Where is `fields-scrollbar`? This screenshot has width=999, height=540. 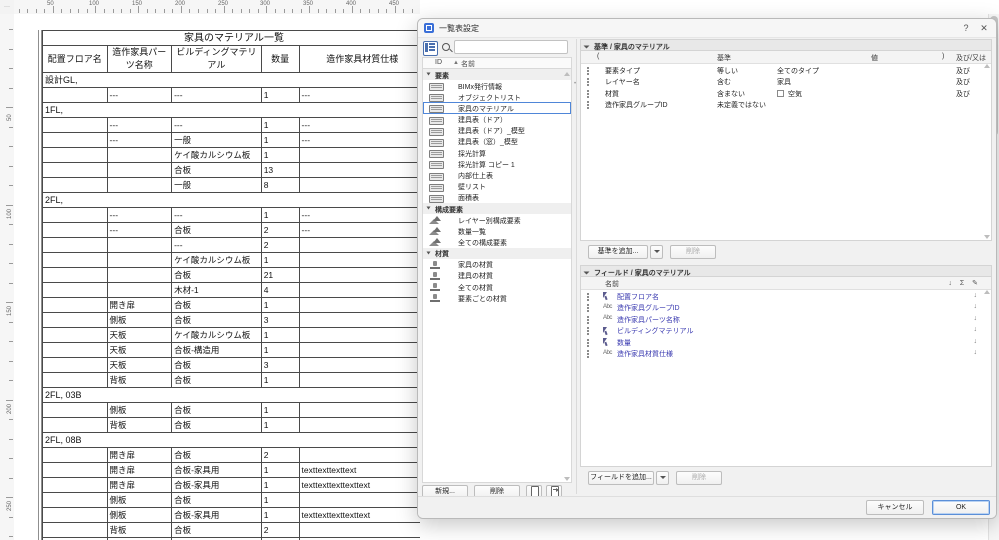 fields-scrollbar is located at coordinates (987, 377).